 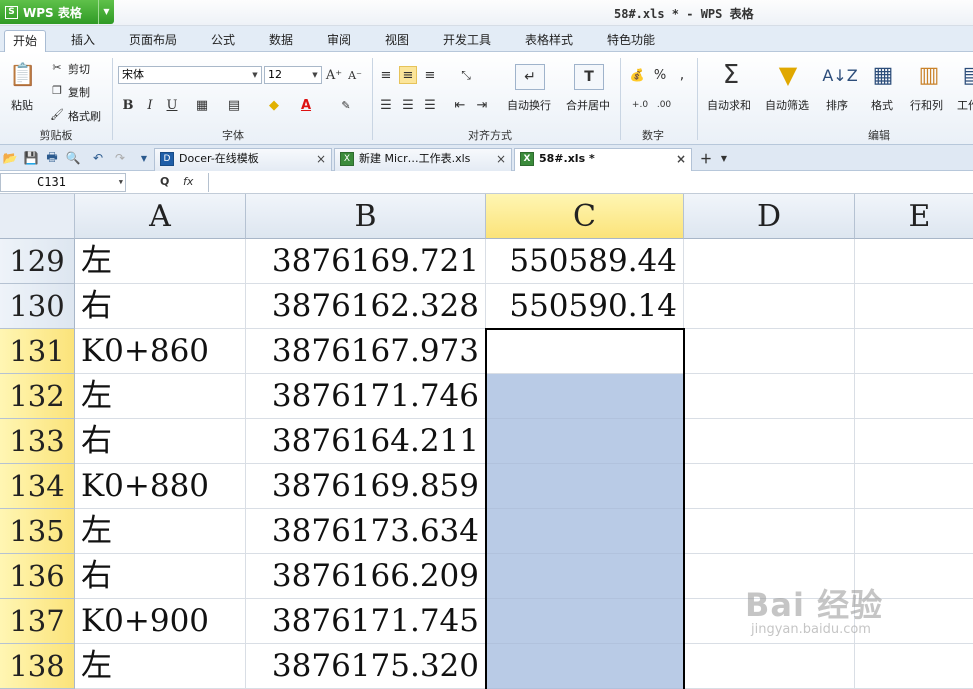 I want to click on app-menu-button: S WPS 表格 ▼, so click(x=57, y=12).